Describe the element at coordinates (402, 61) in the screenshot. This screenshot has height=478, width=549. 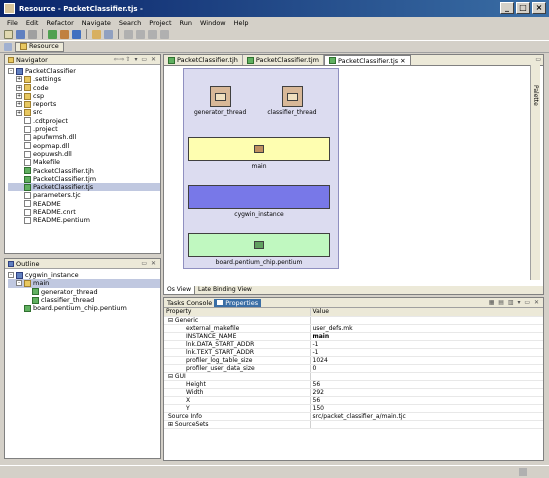
I see `close-icon: ✕` at that location.